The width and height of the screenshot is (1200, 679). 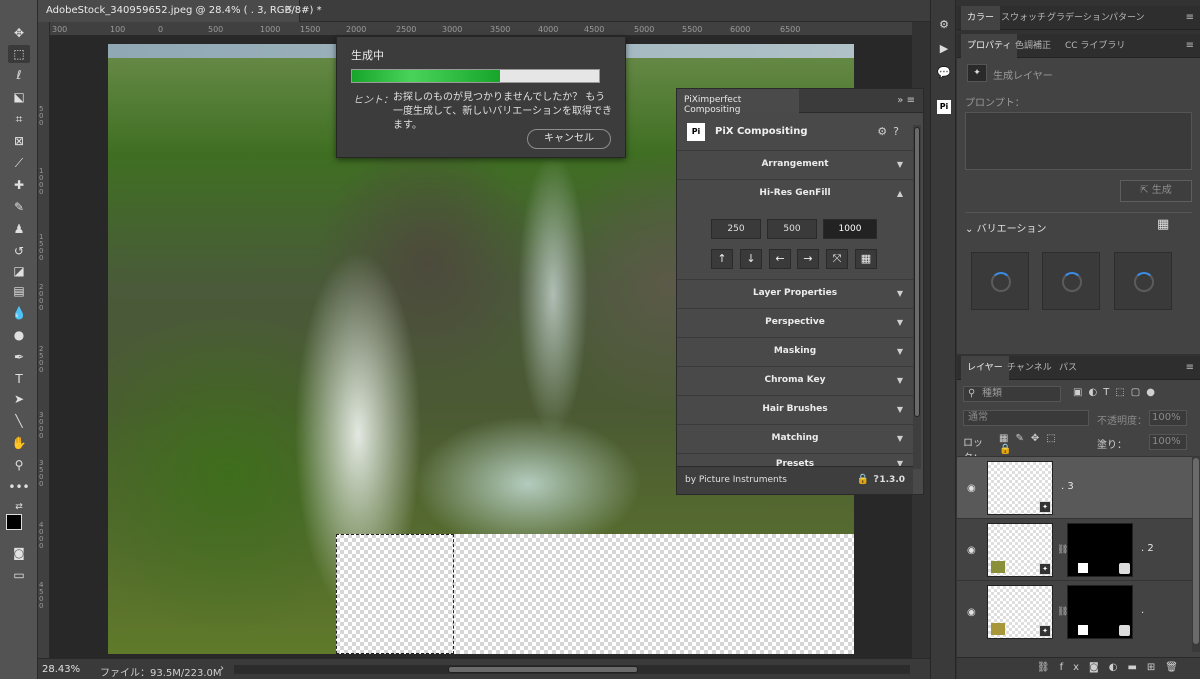 I want to click on section-hires-genfill: Hi-Res GenFill ▲, so click(x=795, y=193).